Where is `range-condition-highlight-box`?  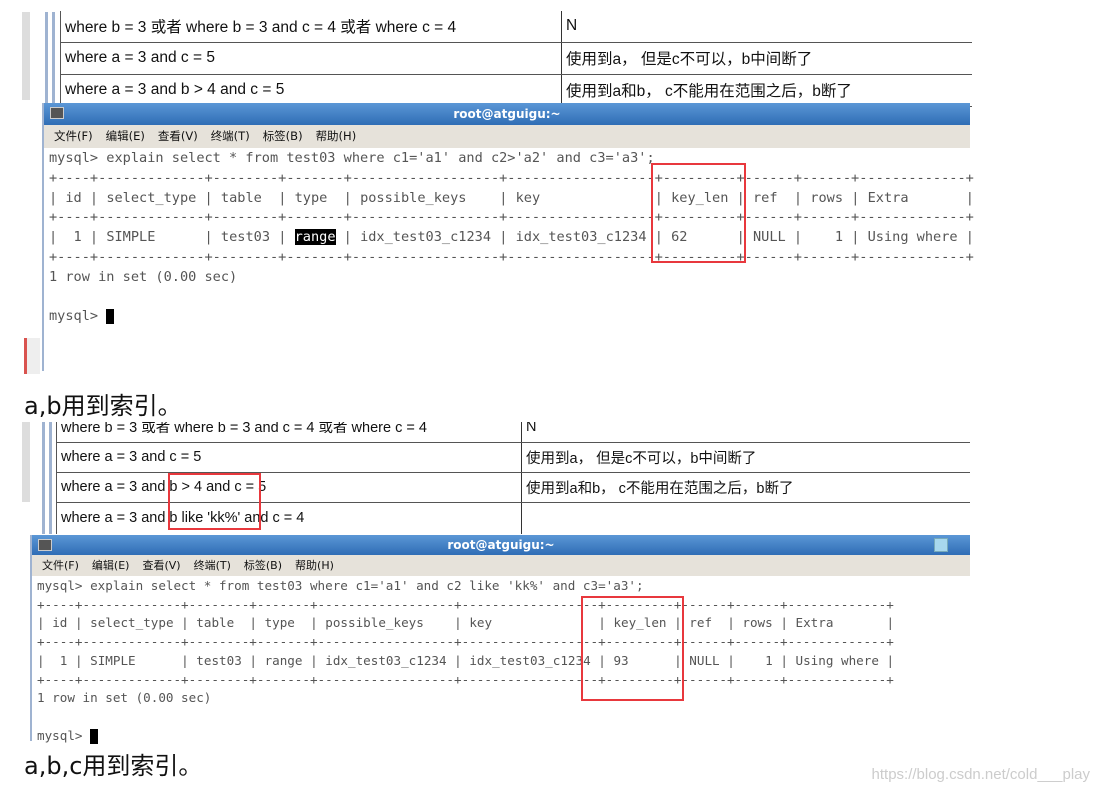 range-condition-highlight-box is located at coordinates (214, 501).